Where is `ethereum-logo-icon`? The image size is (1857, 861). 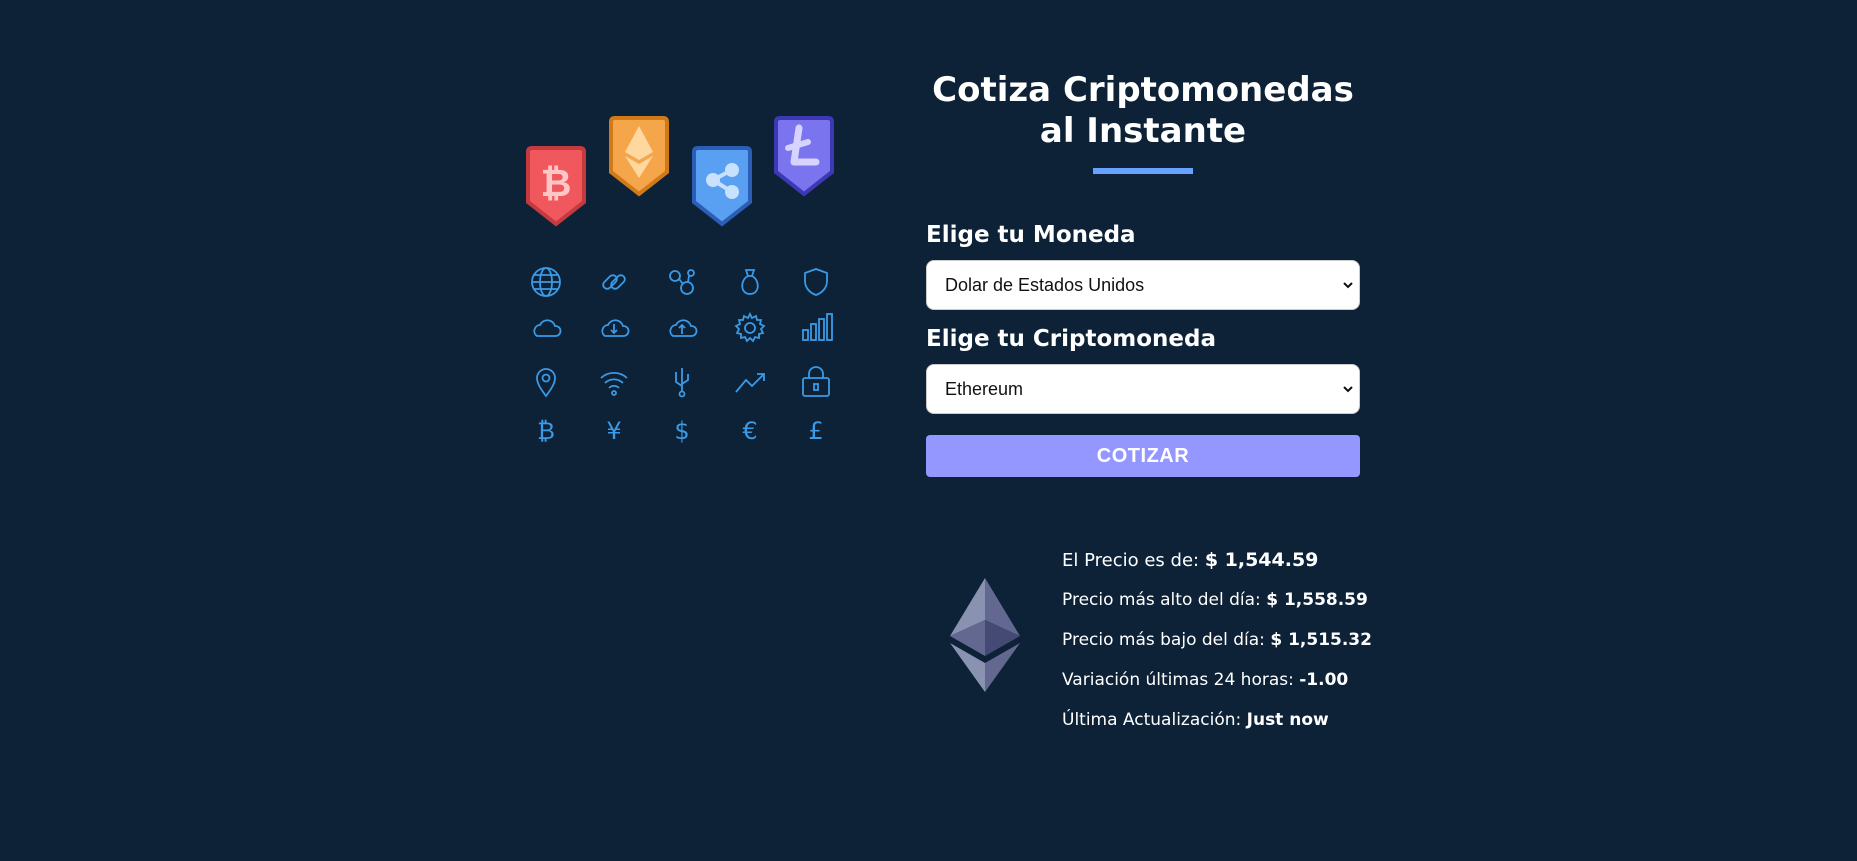 ethereum-logo-icon is located at coordinates (985, 635).